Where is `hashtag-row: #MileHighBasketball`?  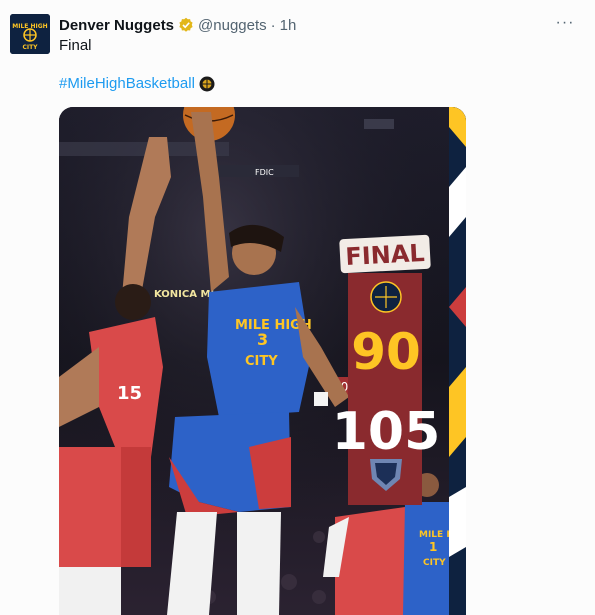
hashtag-row: #MileHighBasketball is located at coordinates (137, 83).